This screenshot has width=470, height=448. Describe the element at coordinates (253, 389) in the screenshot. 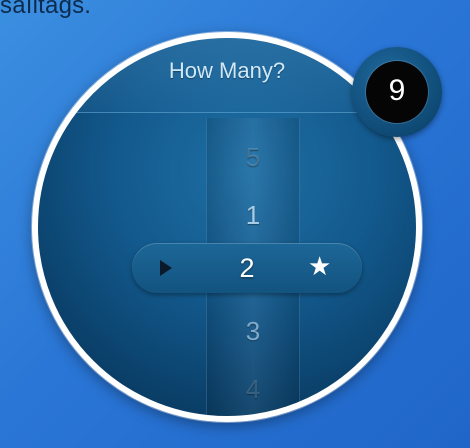

I see `picker-option: 4` at that location.